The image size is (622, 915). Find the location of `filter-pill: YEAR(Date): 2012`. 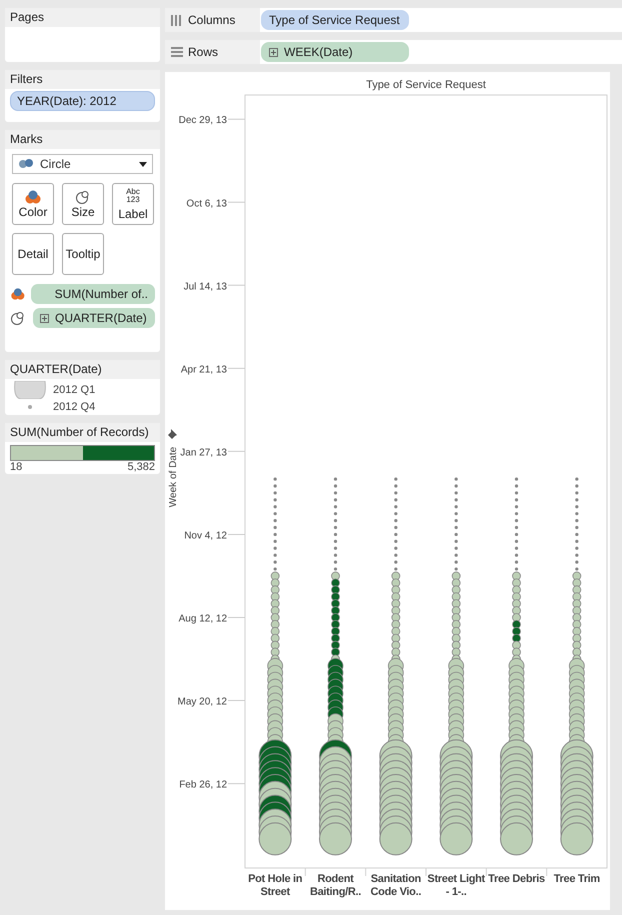

filter-pill: YEAR(Date): 2012 is located at coordinates (82, 101).